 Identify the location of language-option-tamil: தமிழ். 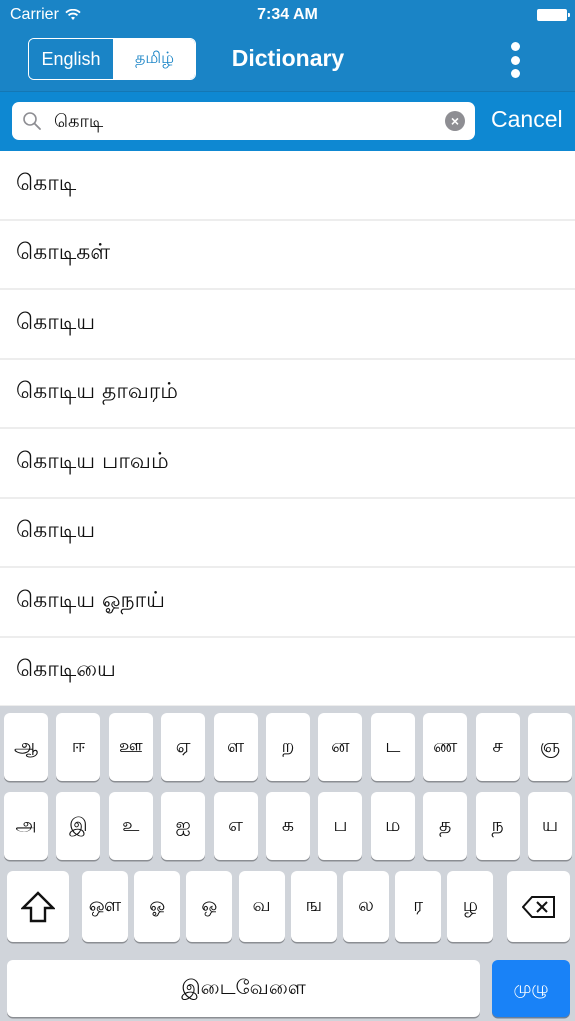
(154, 59).